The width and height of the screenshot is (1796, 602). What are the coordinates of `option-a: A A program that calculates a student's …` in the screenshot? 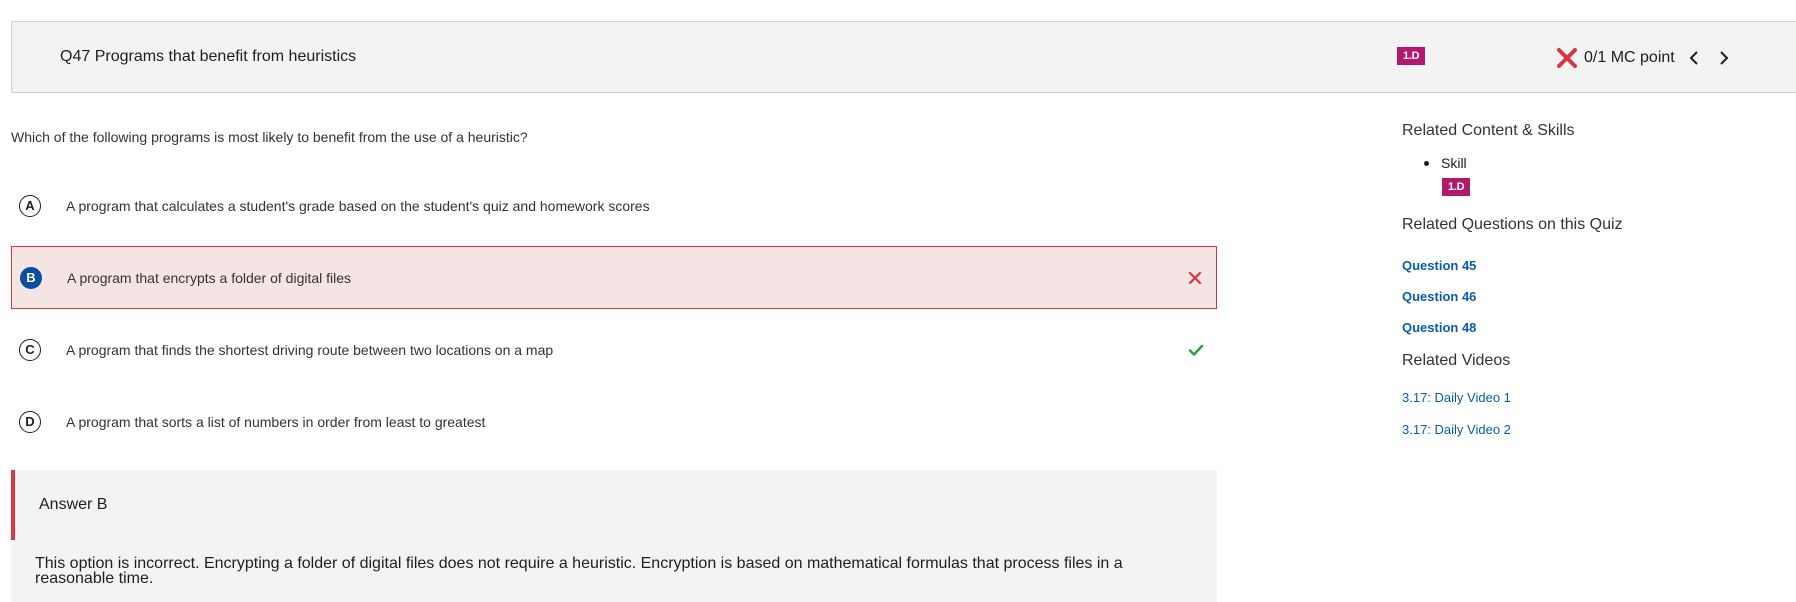 It's located at (614, 205).